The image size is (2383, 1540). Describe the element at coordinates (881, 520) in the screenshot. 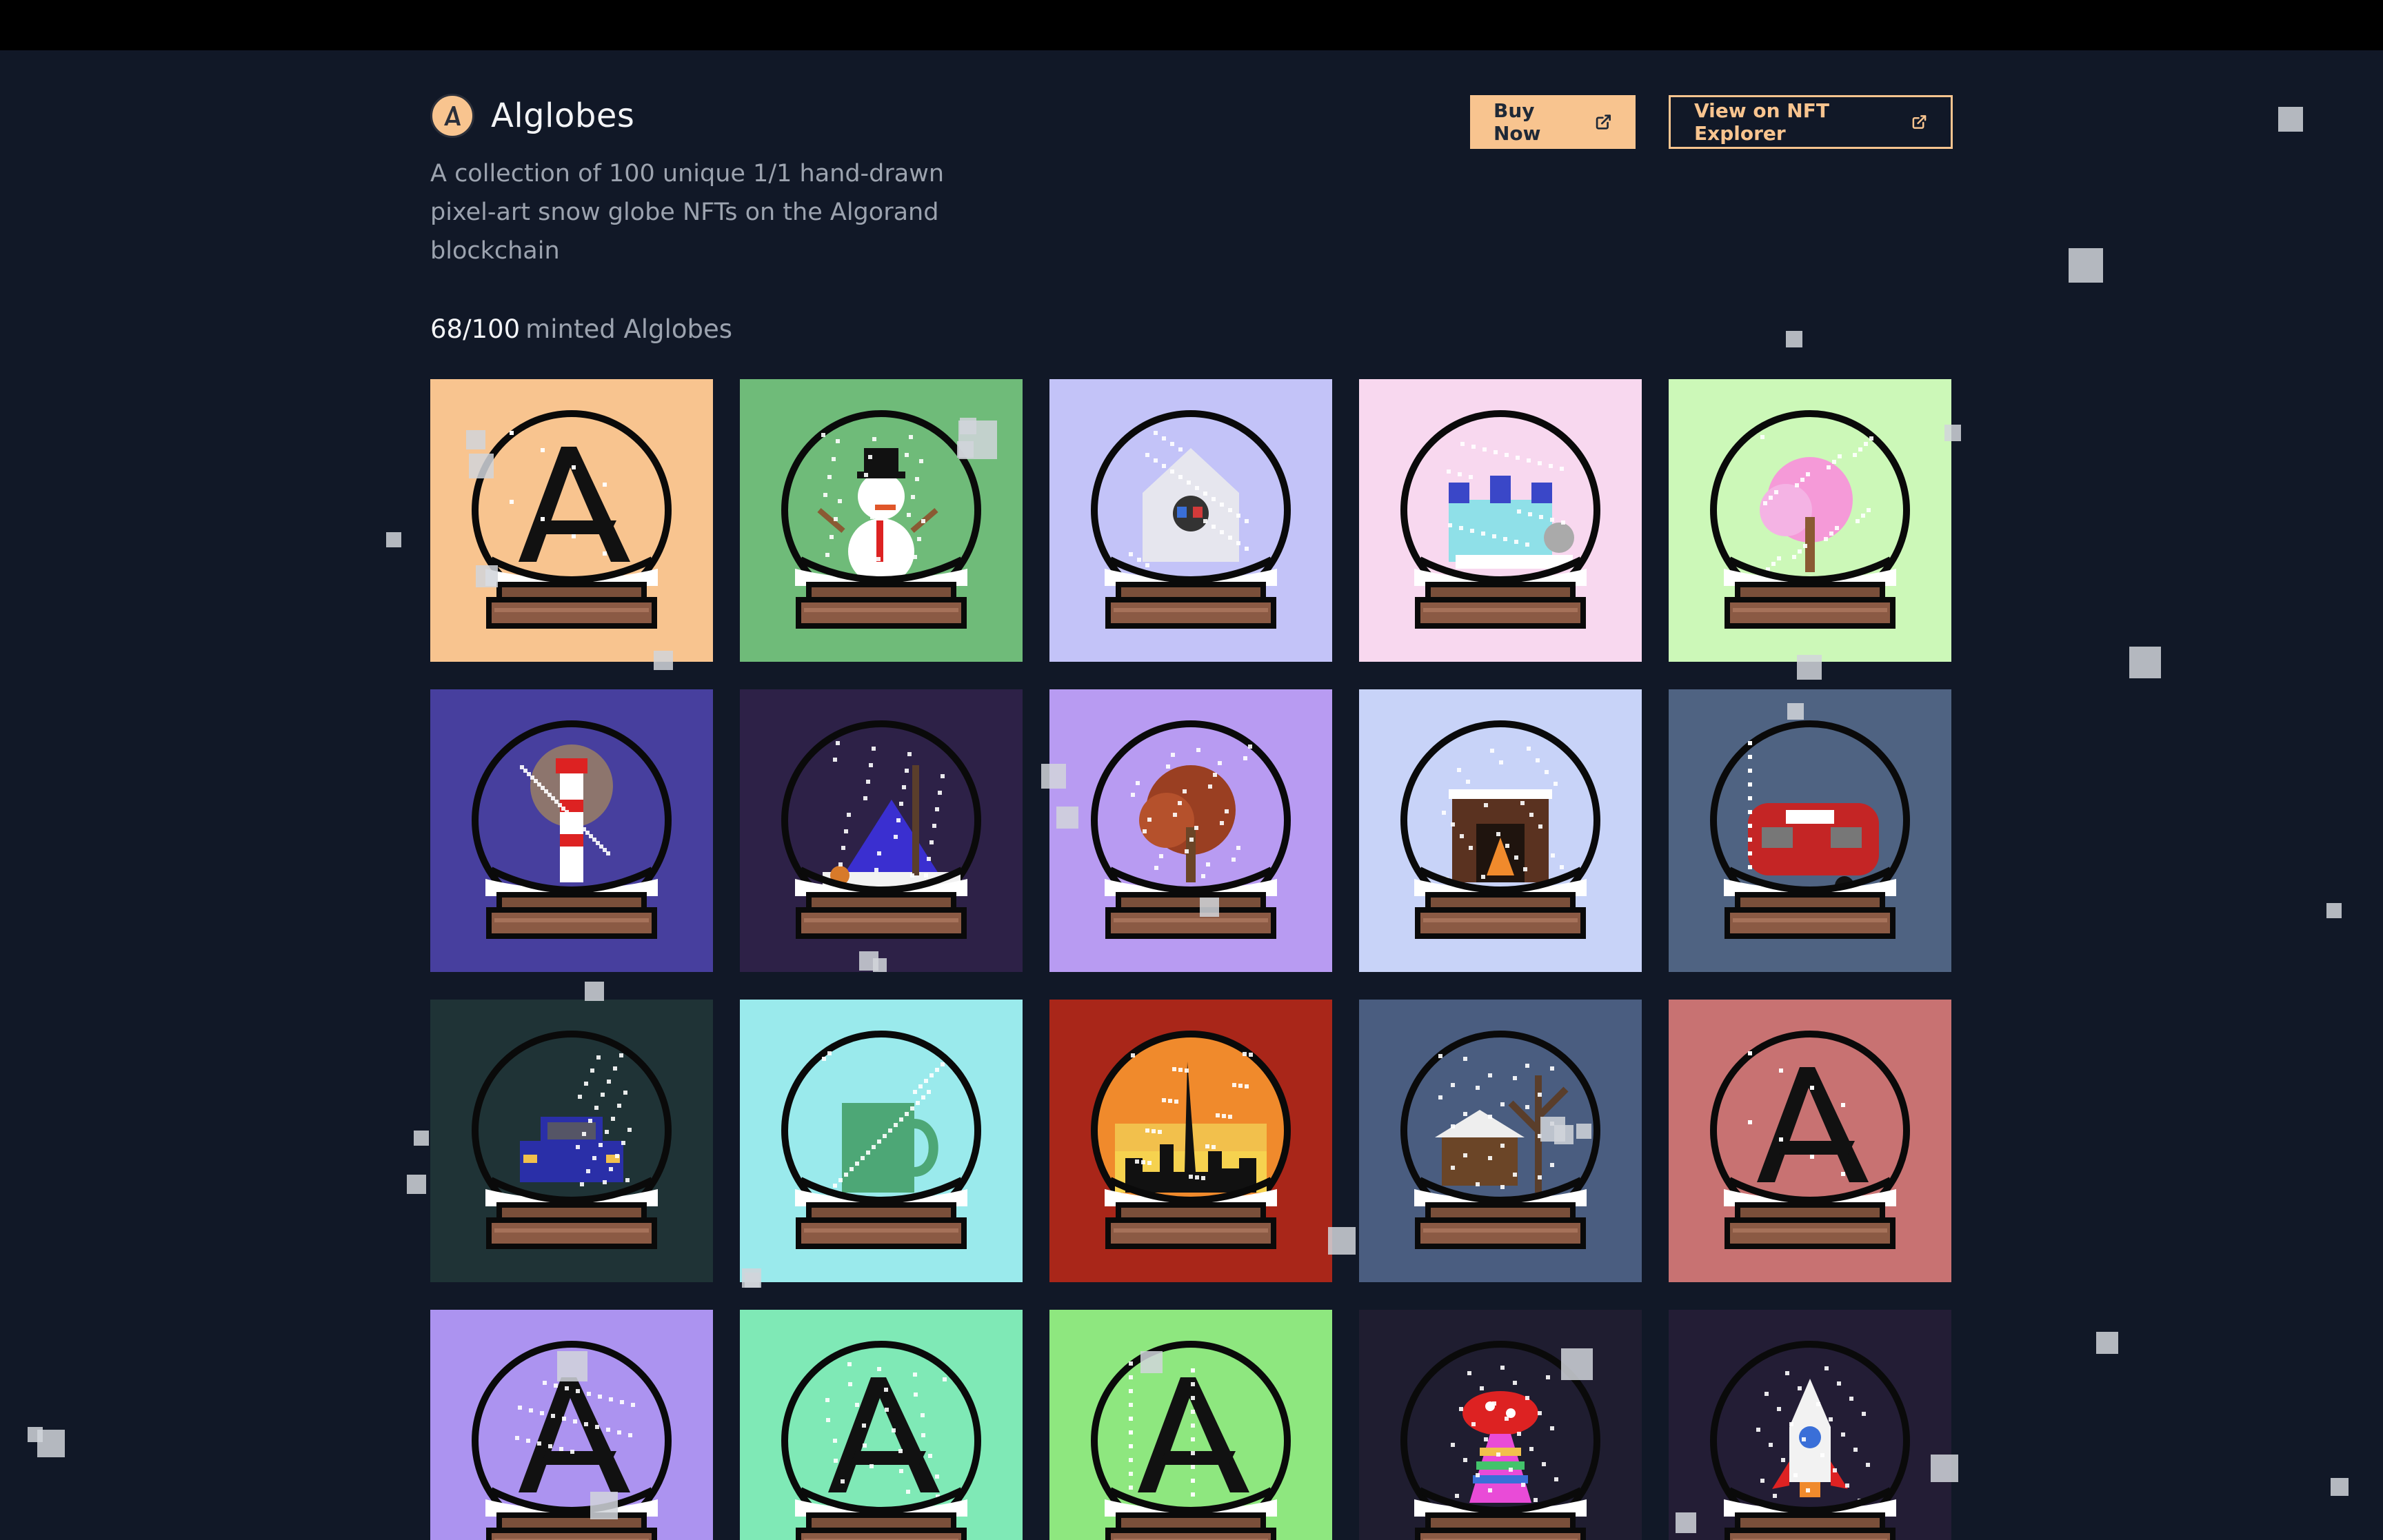

I see `globe-card-snowman` at that location.